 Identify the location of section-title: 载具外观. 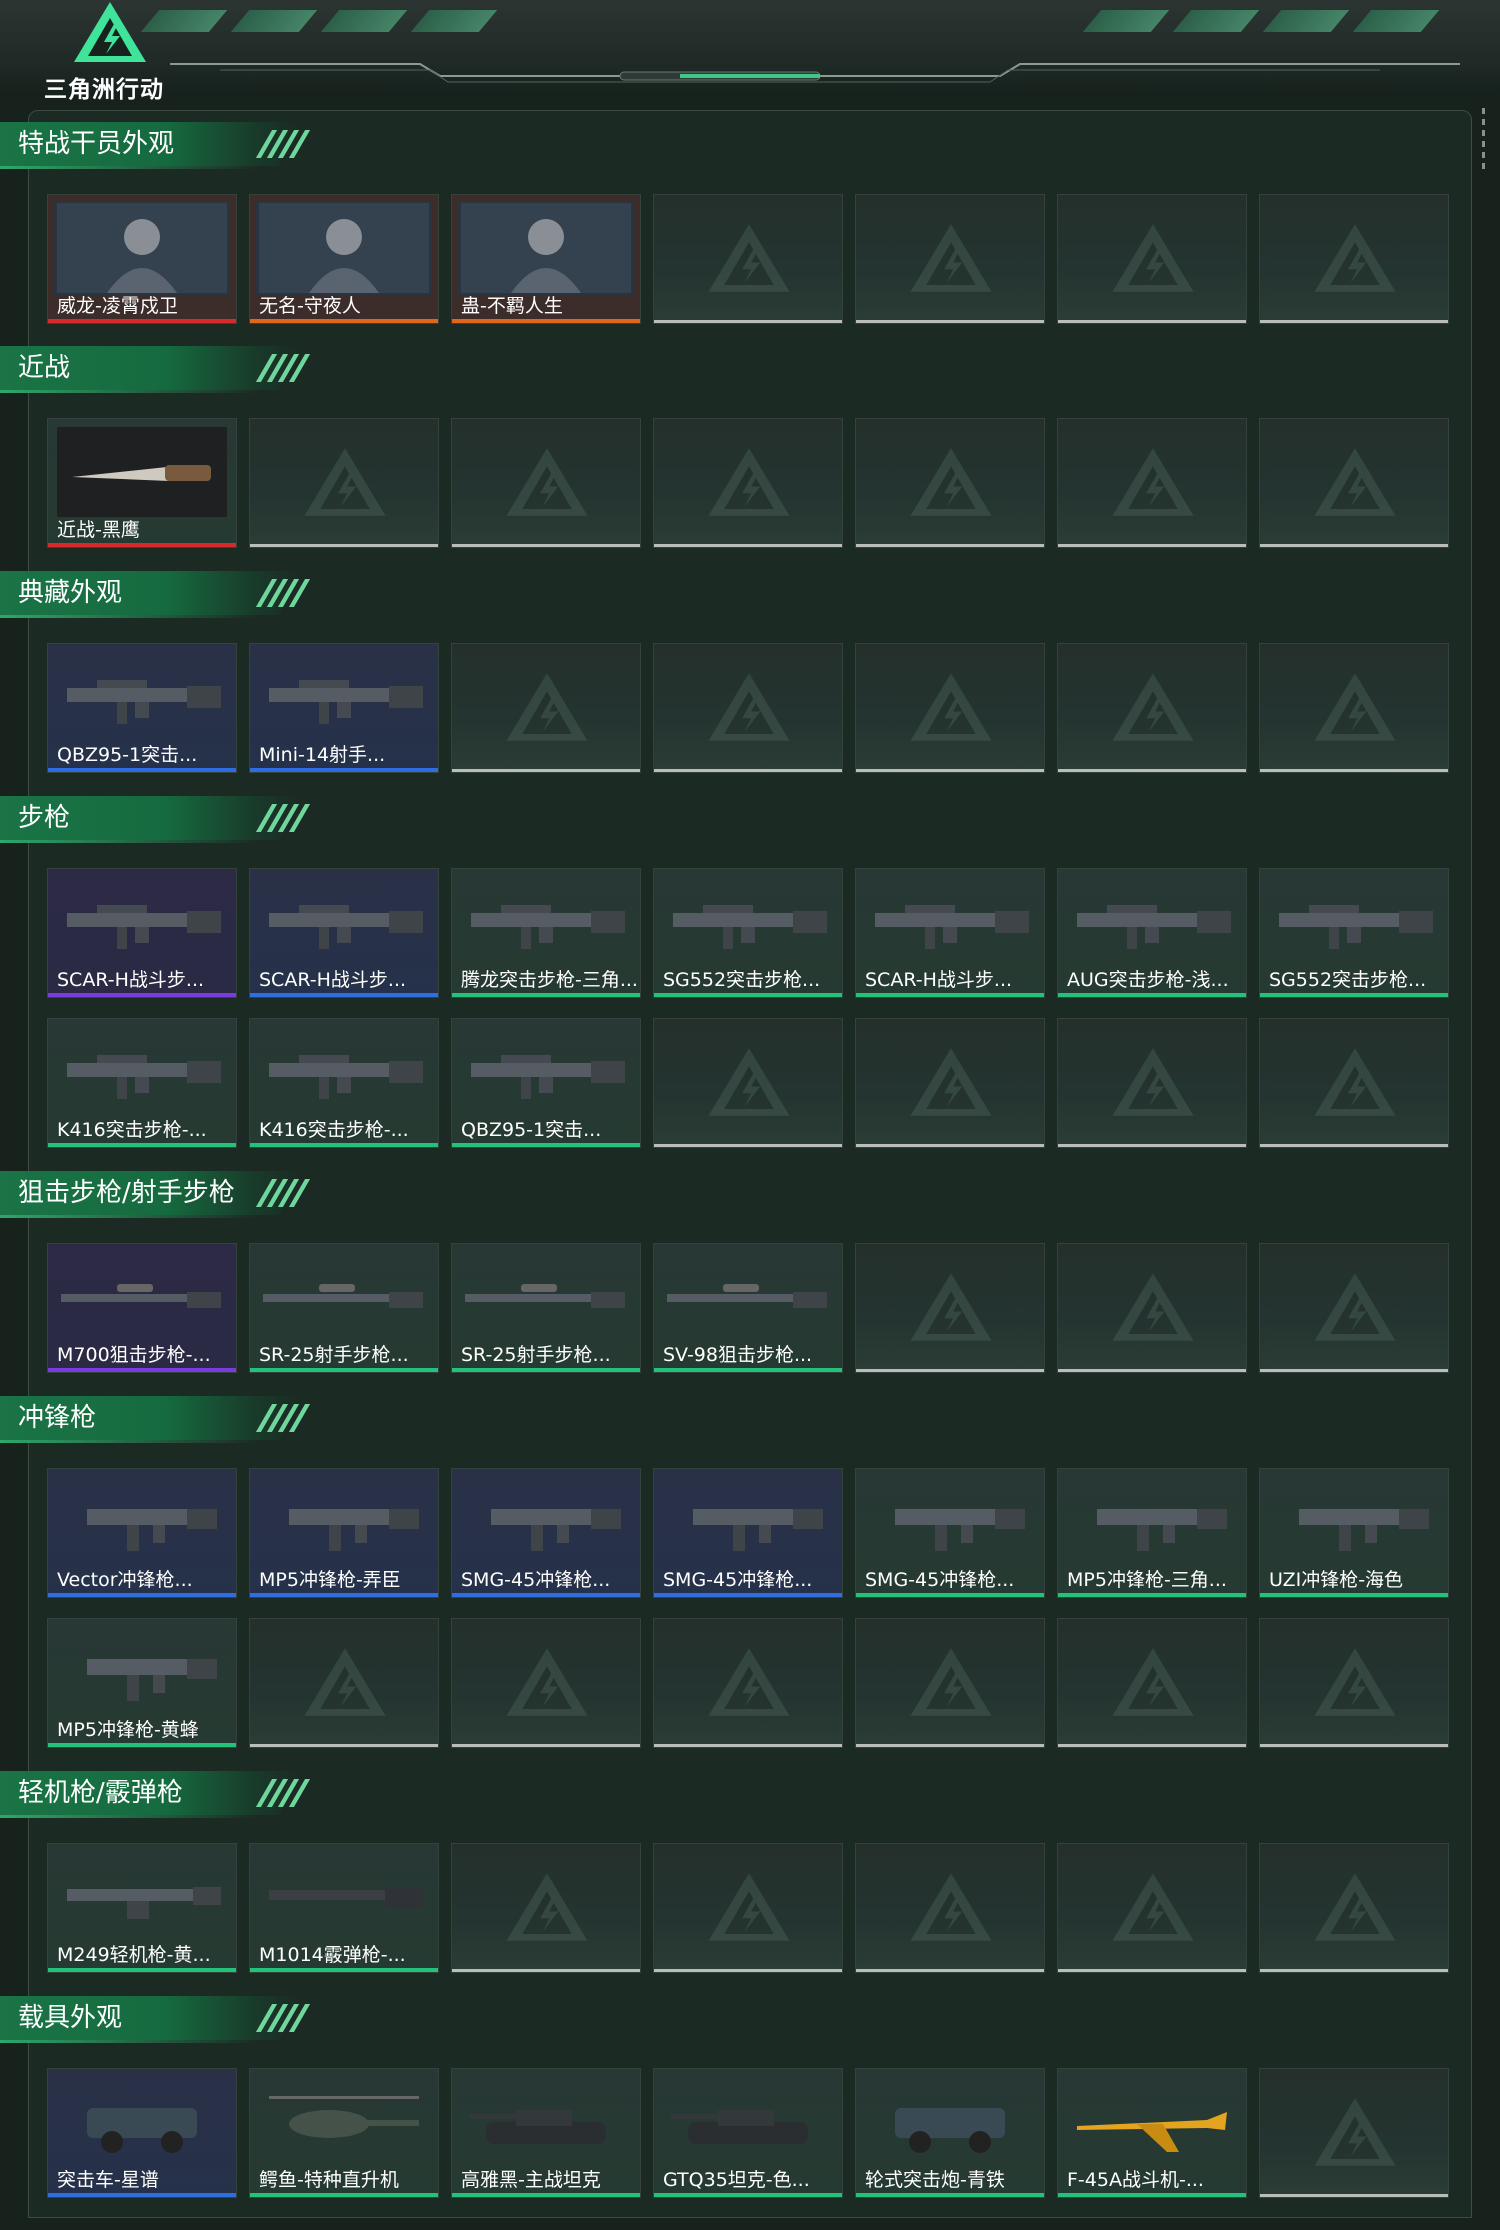
(70, 2018).